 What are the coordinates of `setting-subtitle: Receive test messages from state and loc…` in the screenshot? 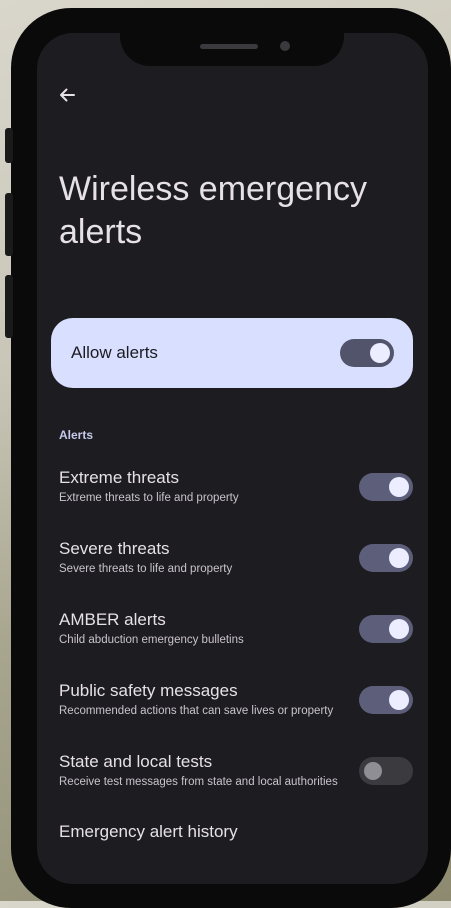 It's located at (198, 782).